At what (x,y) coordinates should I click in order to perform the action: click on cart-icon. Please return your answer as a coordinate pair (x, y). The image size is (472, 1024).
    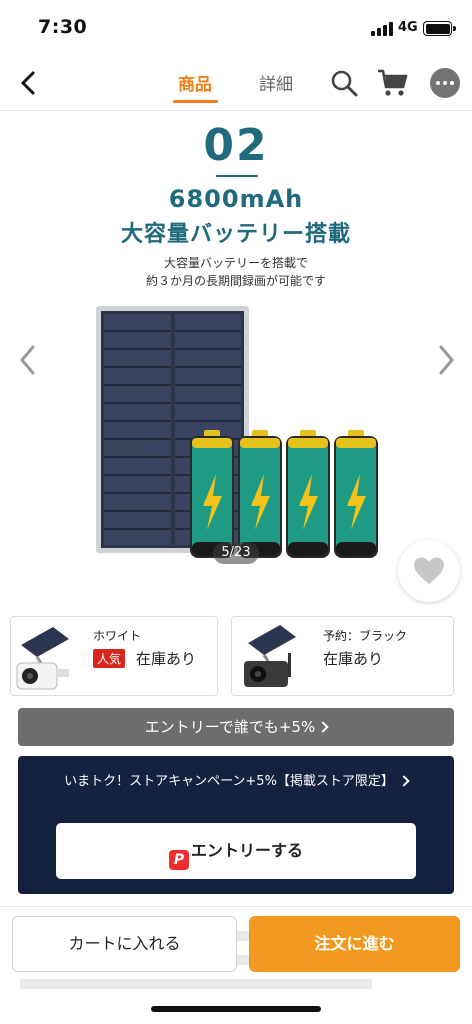
    Looking at the image, I should click on (393, 83).